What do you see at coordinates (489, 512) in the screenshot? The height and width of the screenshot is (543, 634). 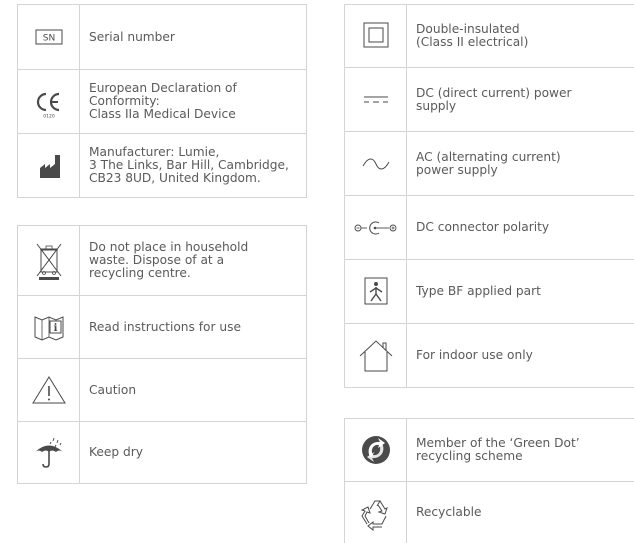 I see `symbol-row: Recyclable` at bounding box center [489, 512].